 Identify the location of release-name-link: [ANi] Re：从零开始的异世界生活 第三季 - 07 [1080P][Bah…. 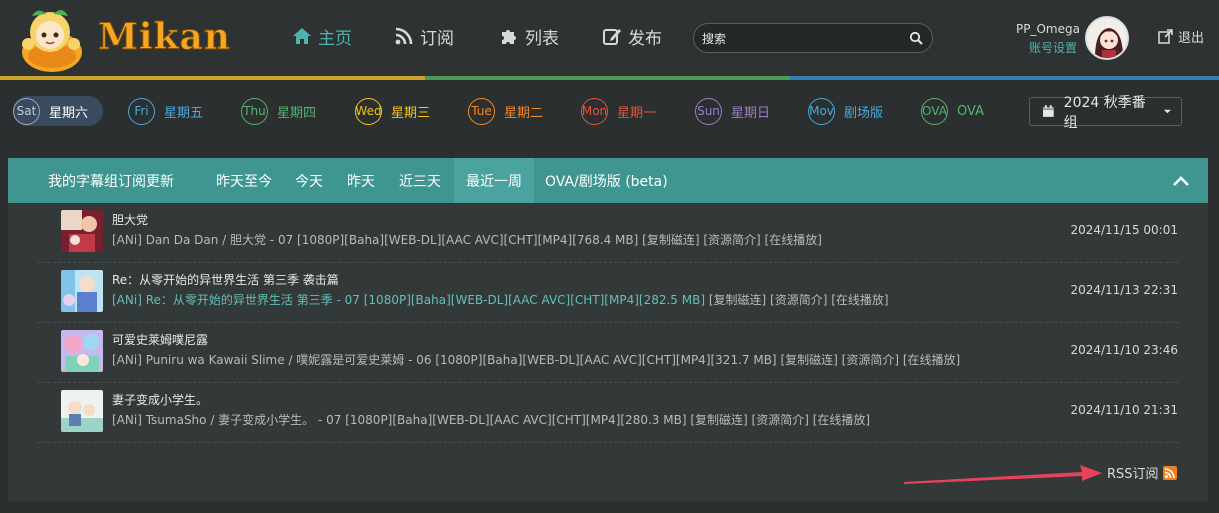
(408, 300).